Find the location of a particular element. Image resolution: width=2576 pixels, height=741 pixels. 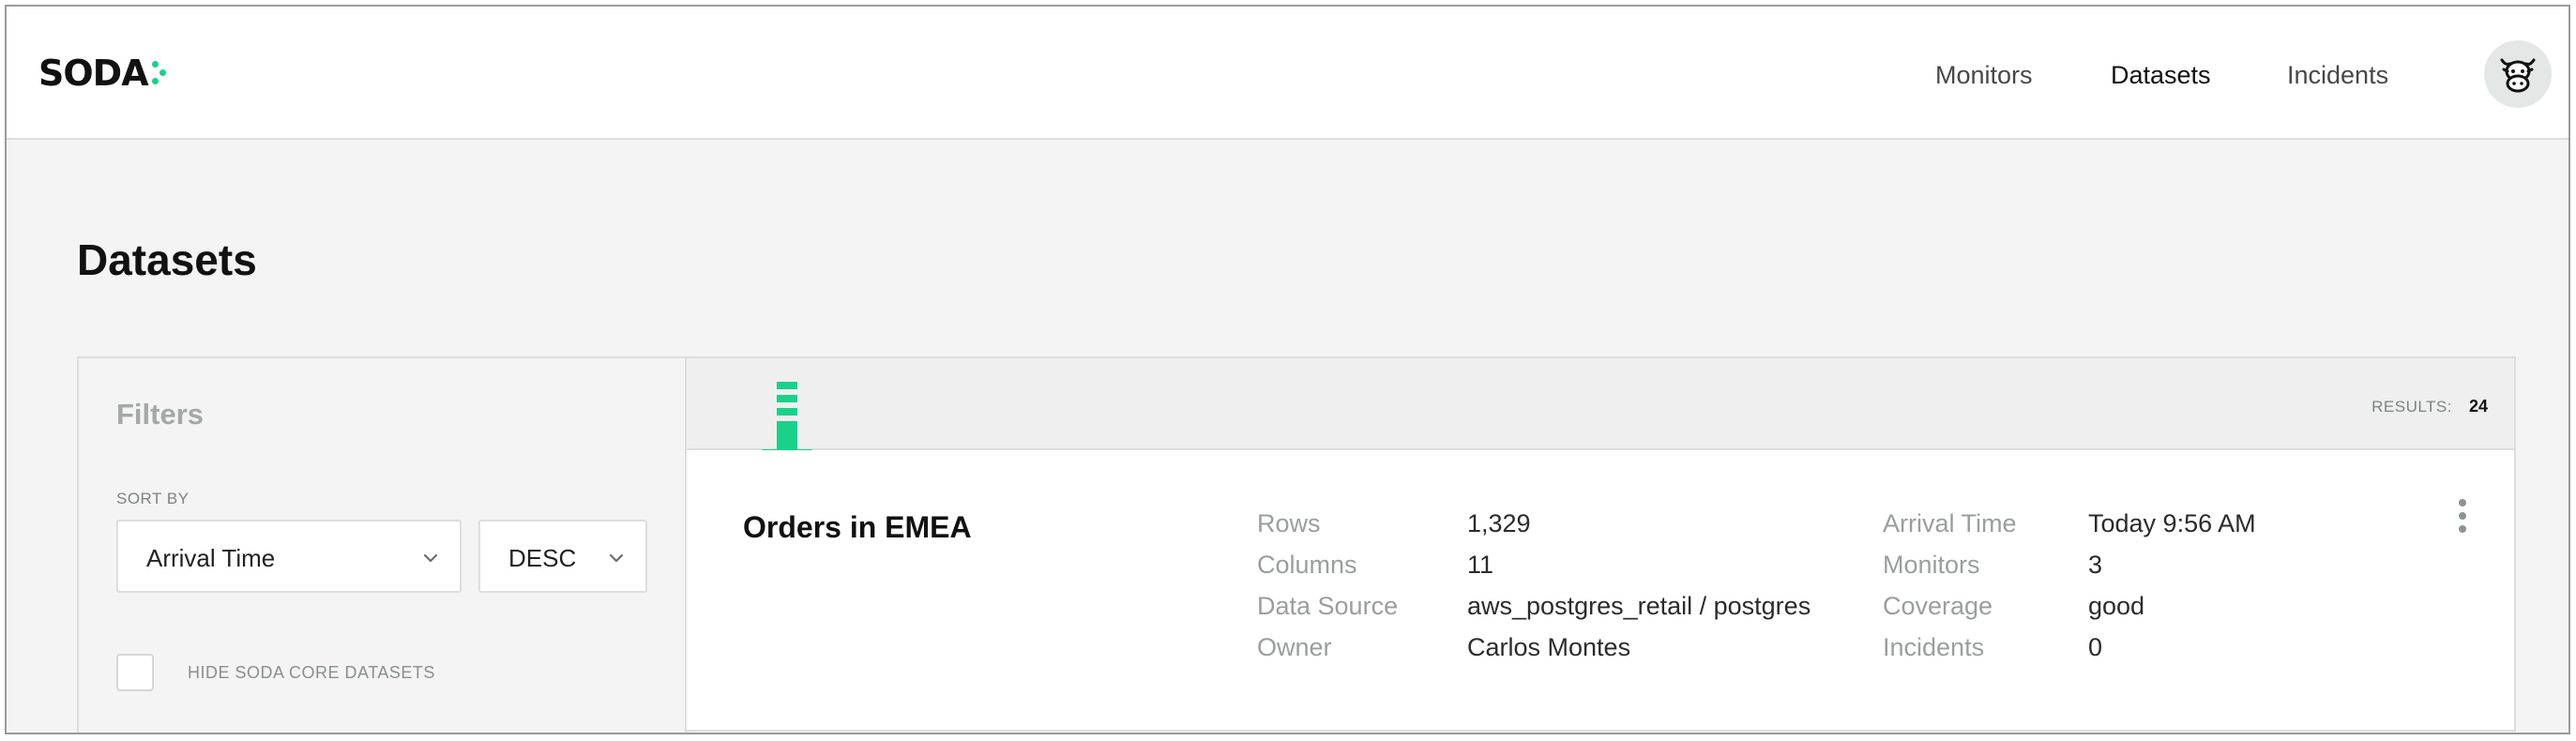

logo-dots-icon is located at coordinates (159, 73).